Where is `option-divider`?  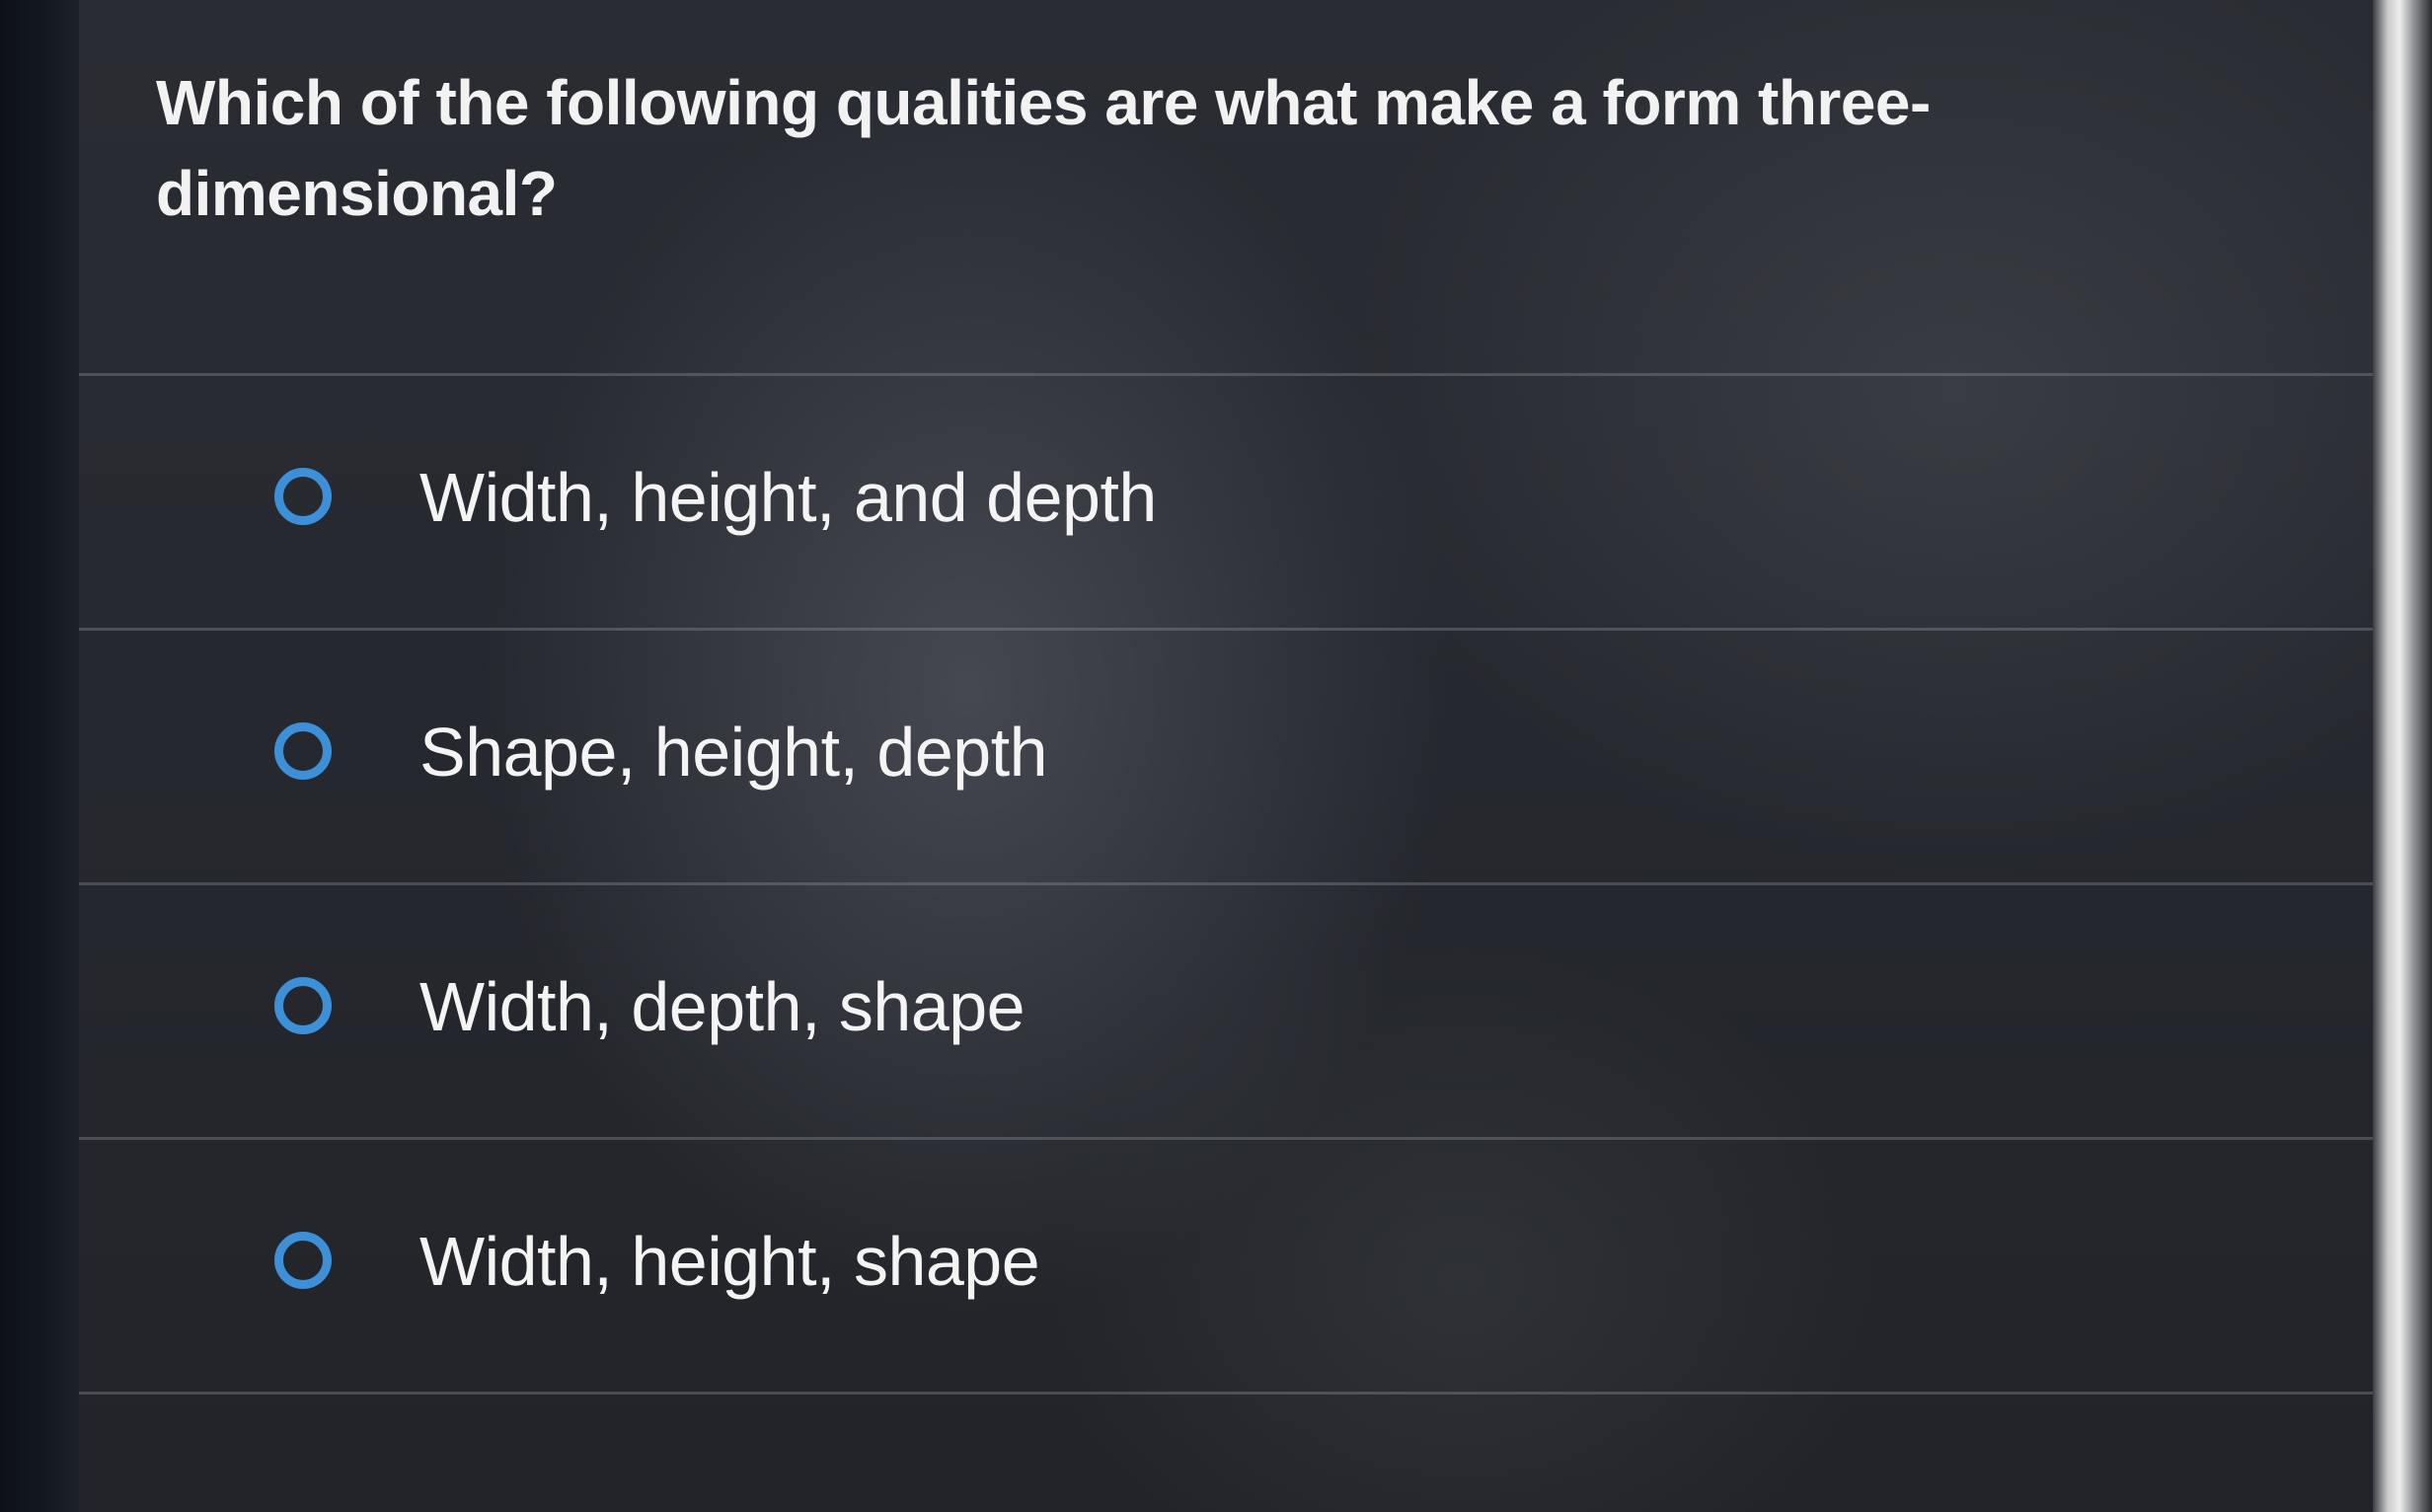 option-divider is located at coordinates (1226, 1394).